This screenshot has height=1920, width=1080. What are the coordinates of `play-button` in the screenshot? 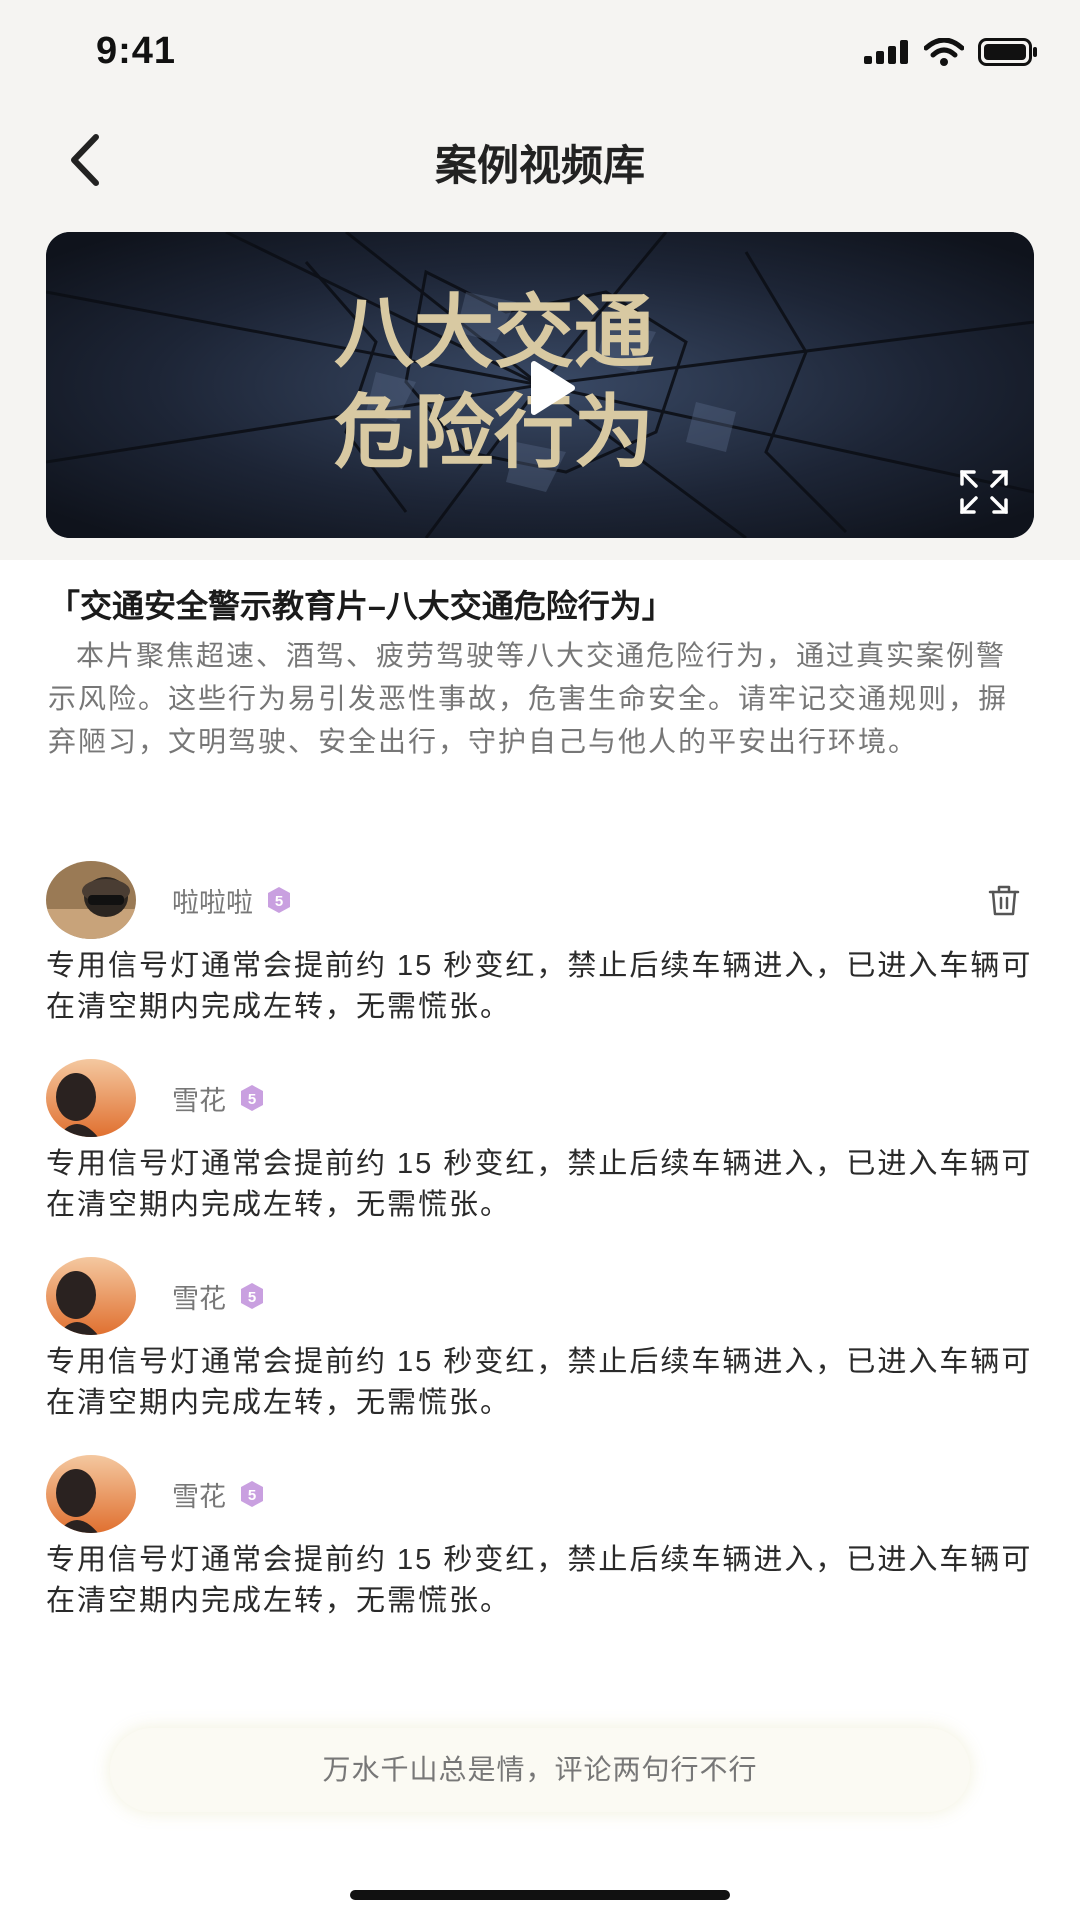 It's located at (550, 388).